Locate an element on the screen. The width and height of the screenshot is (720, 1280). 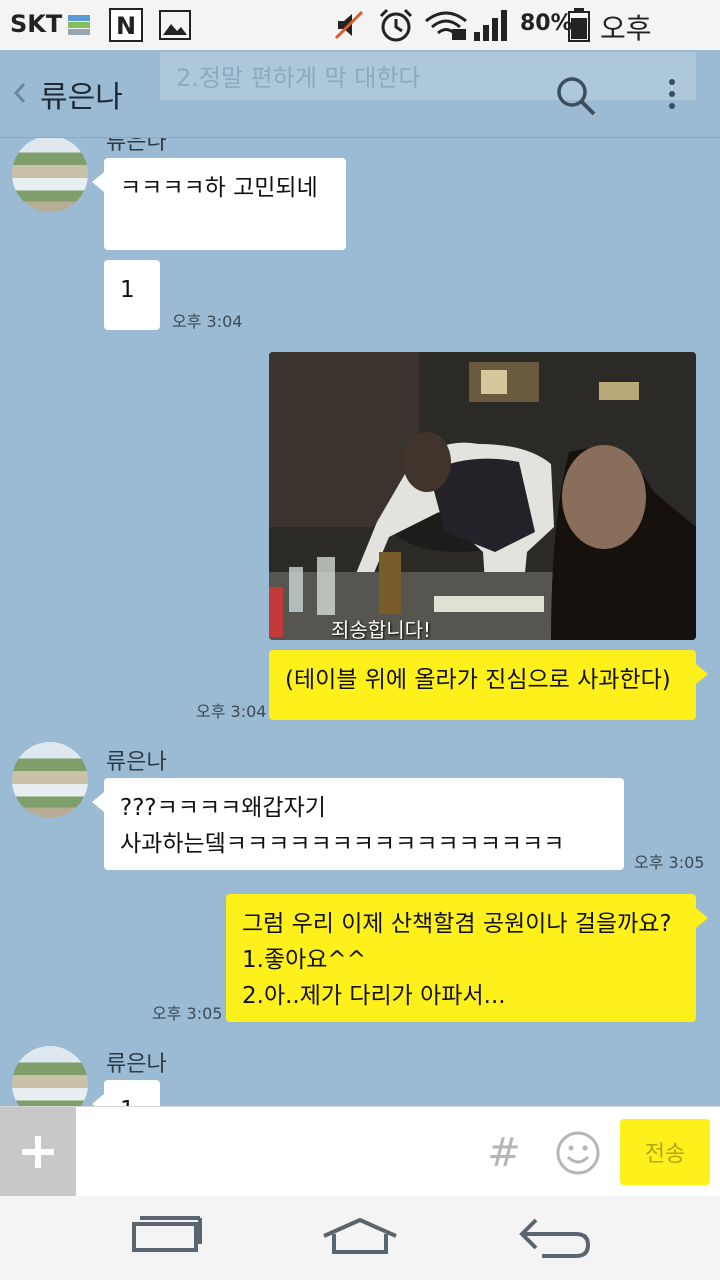
status-bar: SKT N 80% 오후 3:10 is located at coordinates (360, 40).